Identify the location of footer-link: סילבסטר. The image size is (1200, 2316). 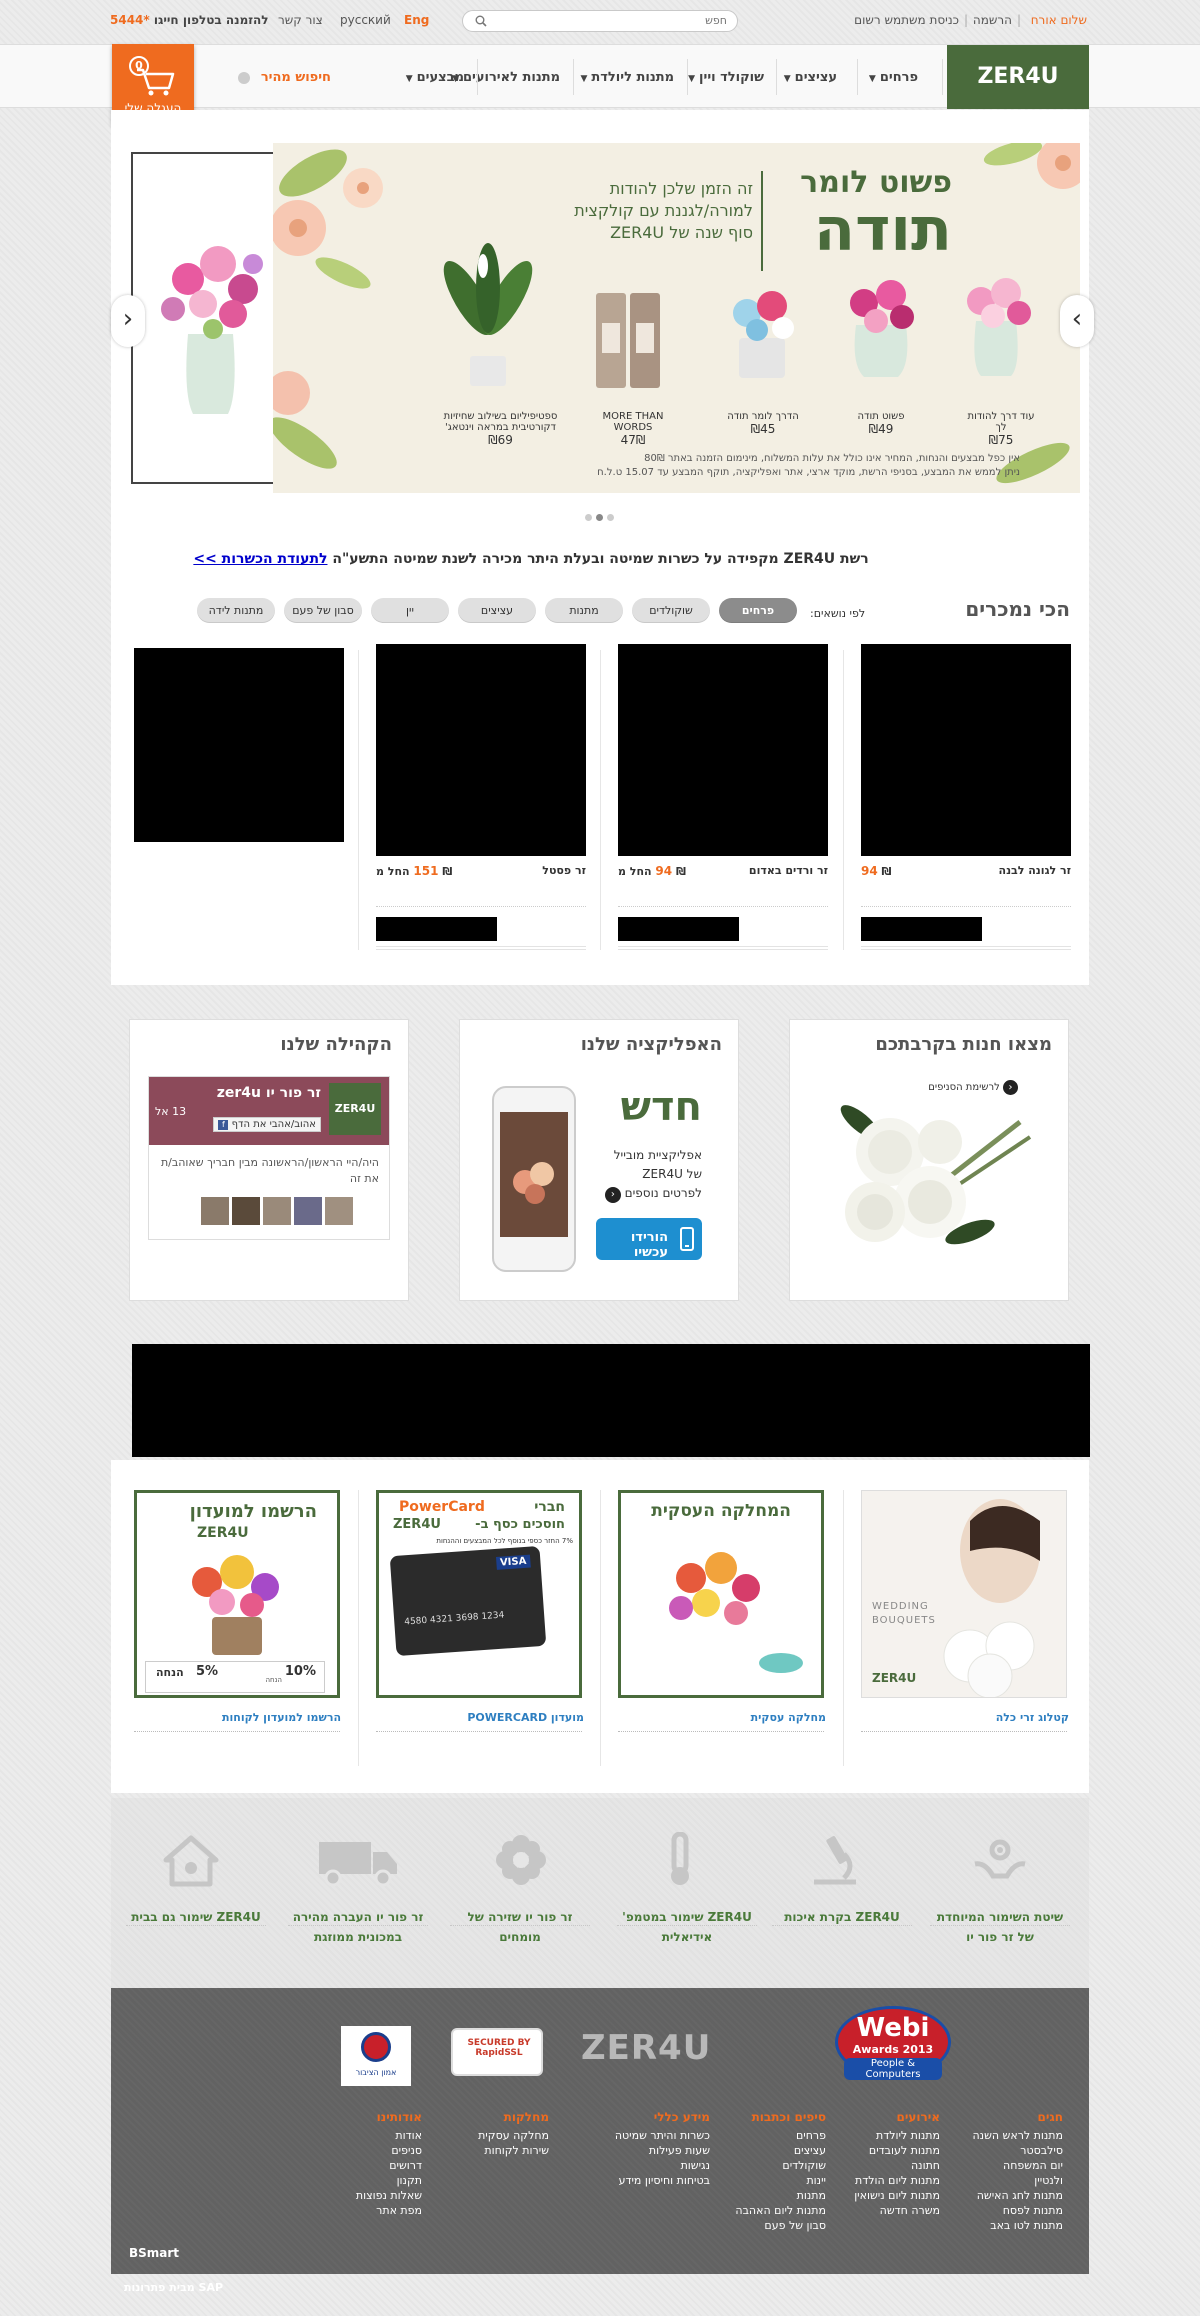
(1017, 2150).